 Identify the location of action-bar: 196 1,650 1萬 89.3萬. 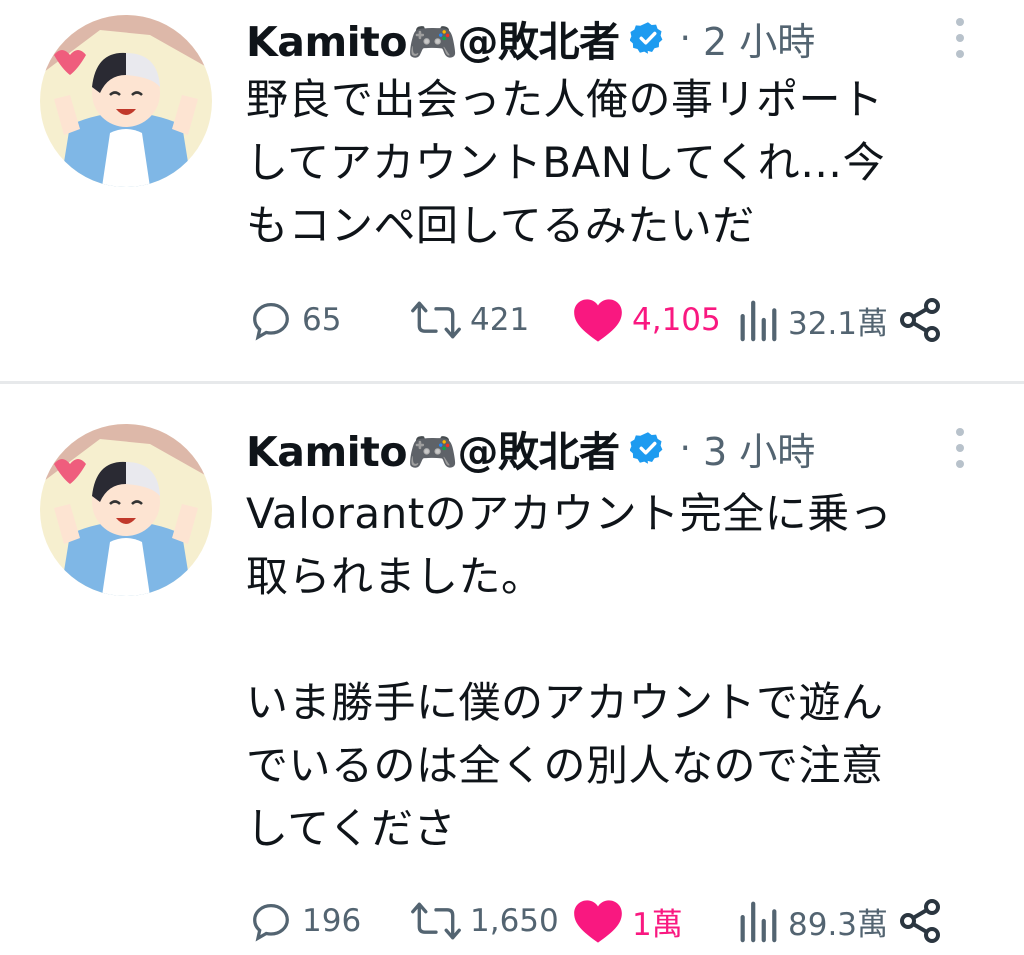
(512, 921).